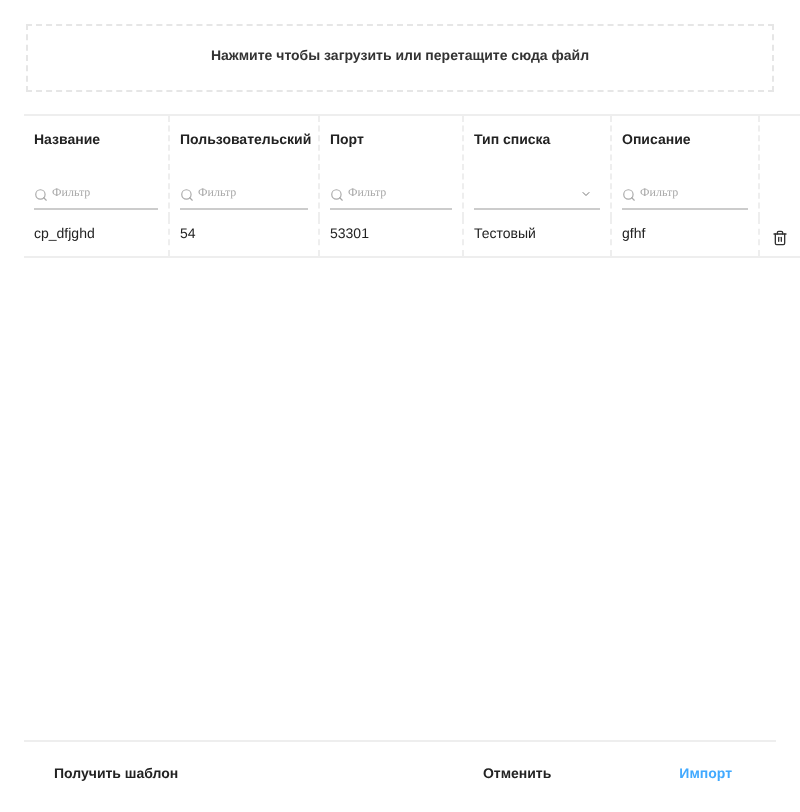 The image size is (800, 812). I want to click on delete-icon, so click(780, 237).